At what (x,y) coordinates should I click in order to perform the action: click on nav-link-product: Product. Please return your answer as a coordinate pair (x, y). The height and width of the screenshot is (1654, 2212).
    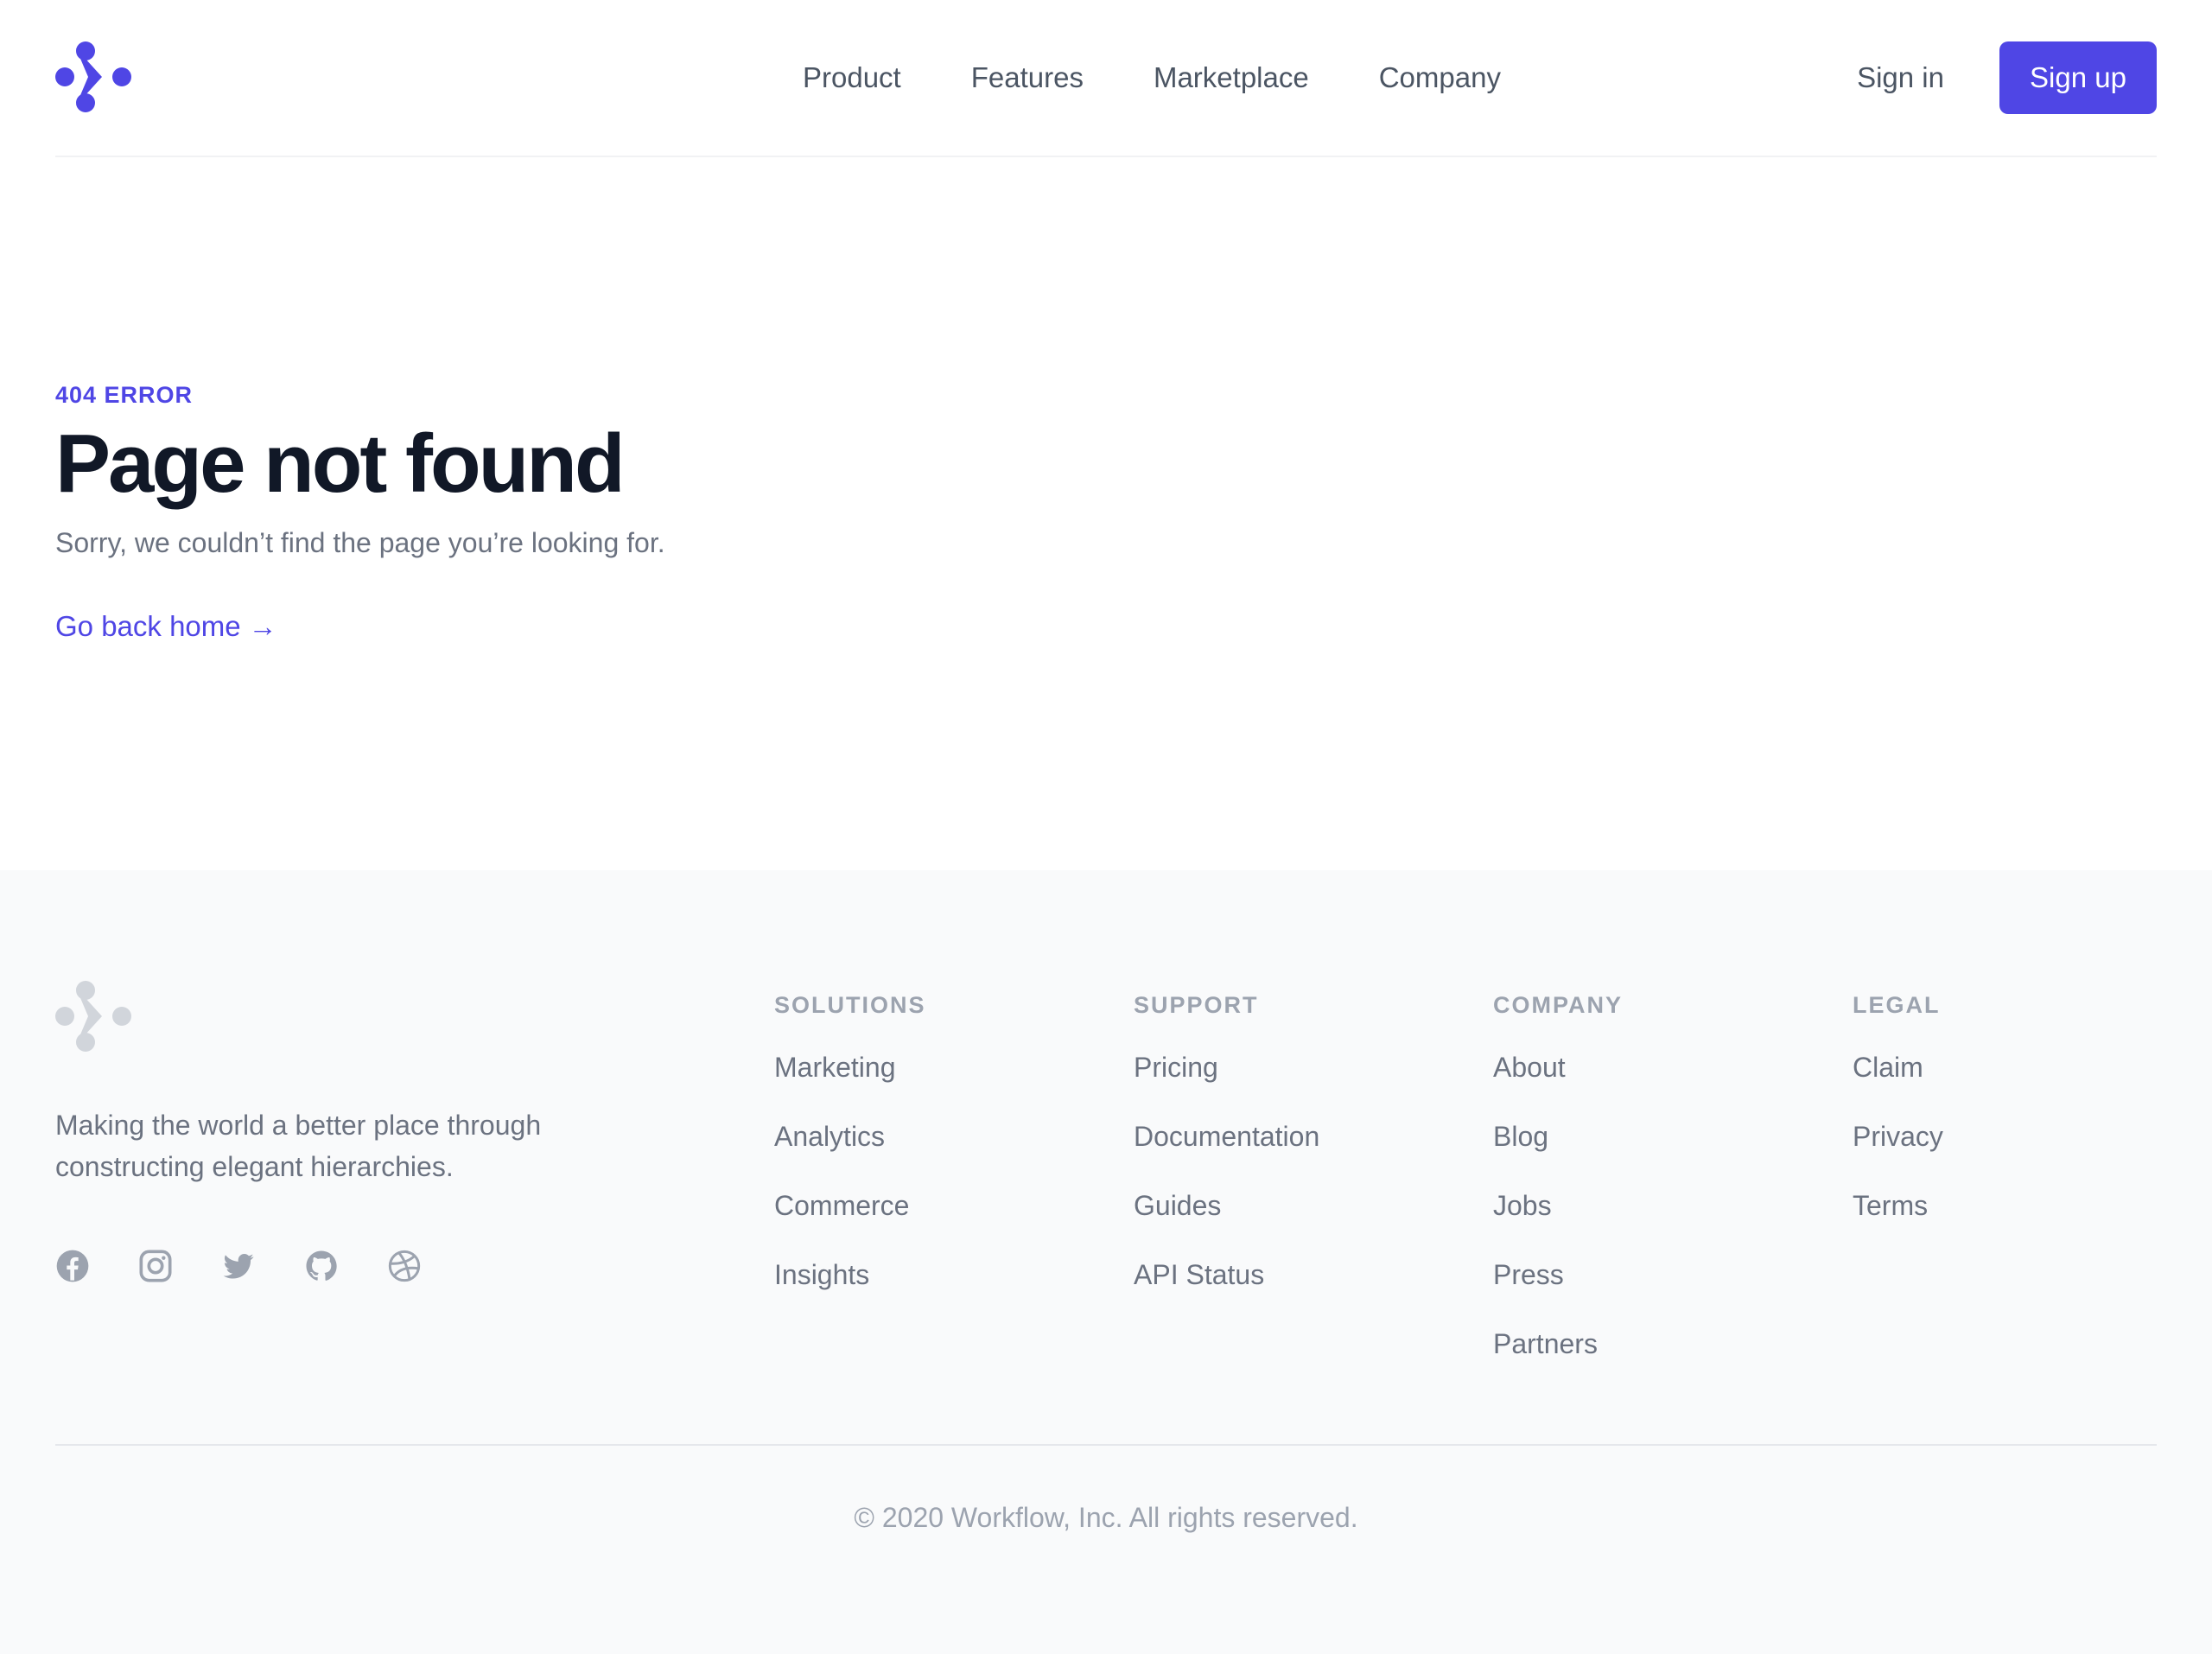
    Looking at the image, I should click on (852, 78).